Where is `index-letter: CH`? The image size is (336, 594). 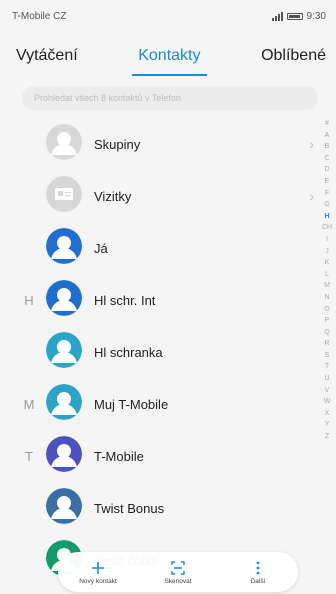 index-letter: CH is located at coordinates (327, 228).